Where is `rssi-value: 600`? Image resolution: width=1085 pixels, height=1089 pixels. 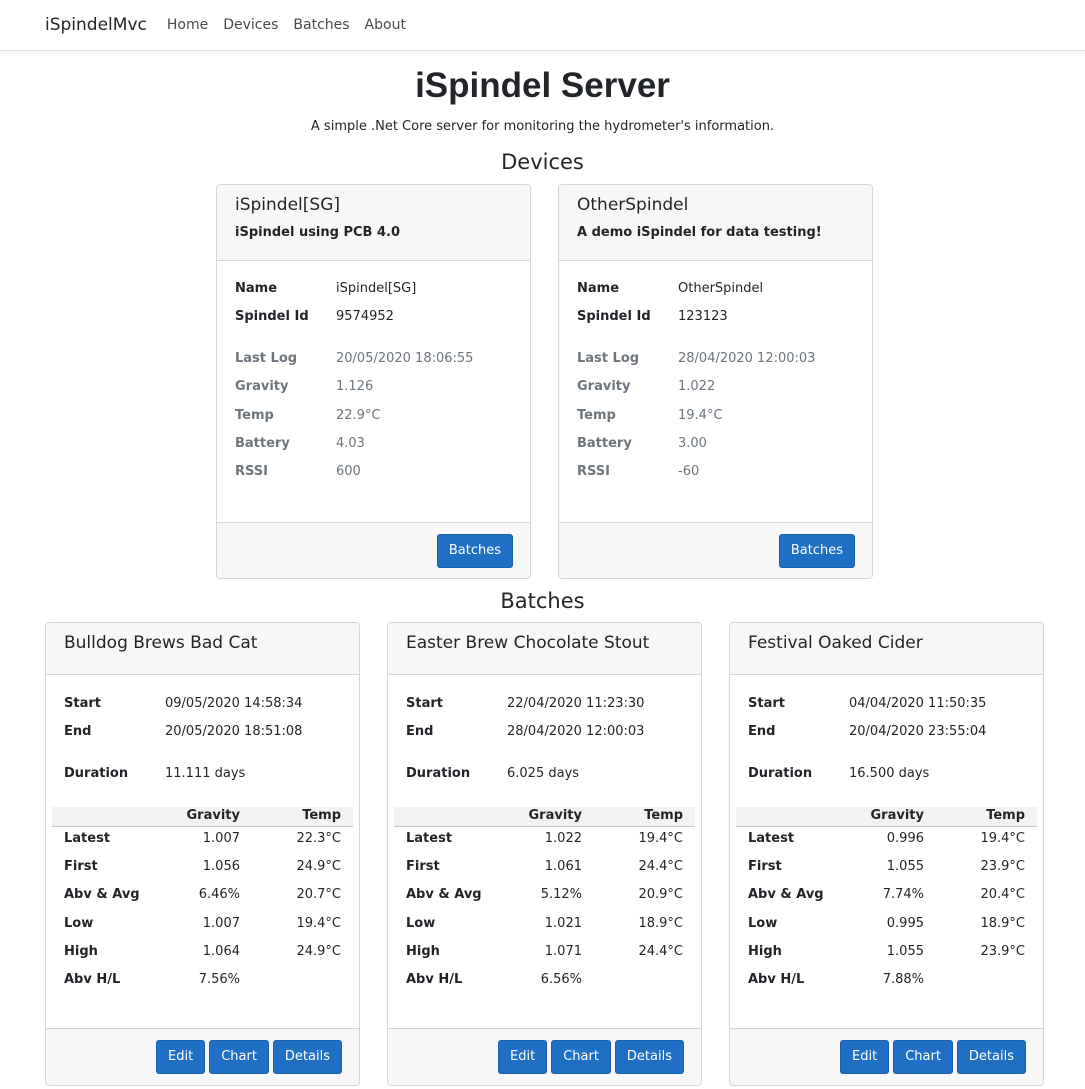
rssi-value: 600 is located at coordinates (348, 471).